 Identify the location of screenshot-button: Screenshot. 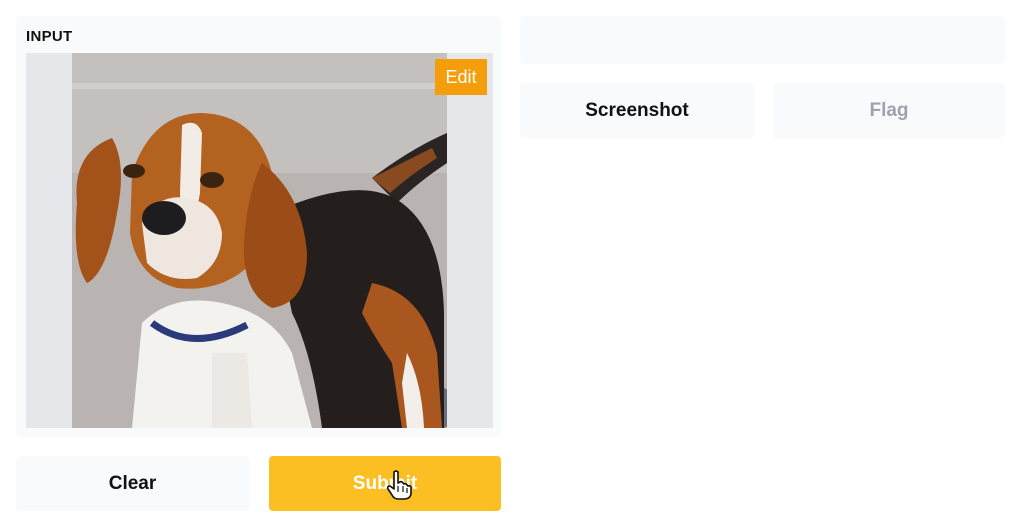
(637, 110).